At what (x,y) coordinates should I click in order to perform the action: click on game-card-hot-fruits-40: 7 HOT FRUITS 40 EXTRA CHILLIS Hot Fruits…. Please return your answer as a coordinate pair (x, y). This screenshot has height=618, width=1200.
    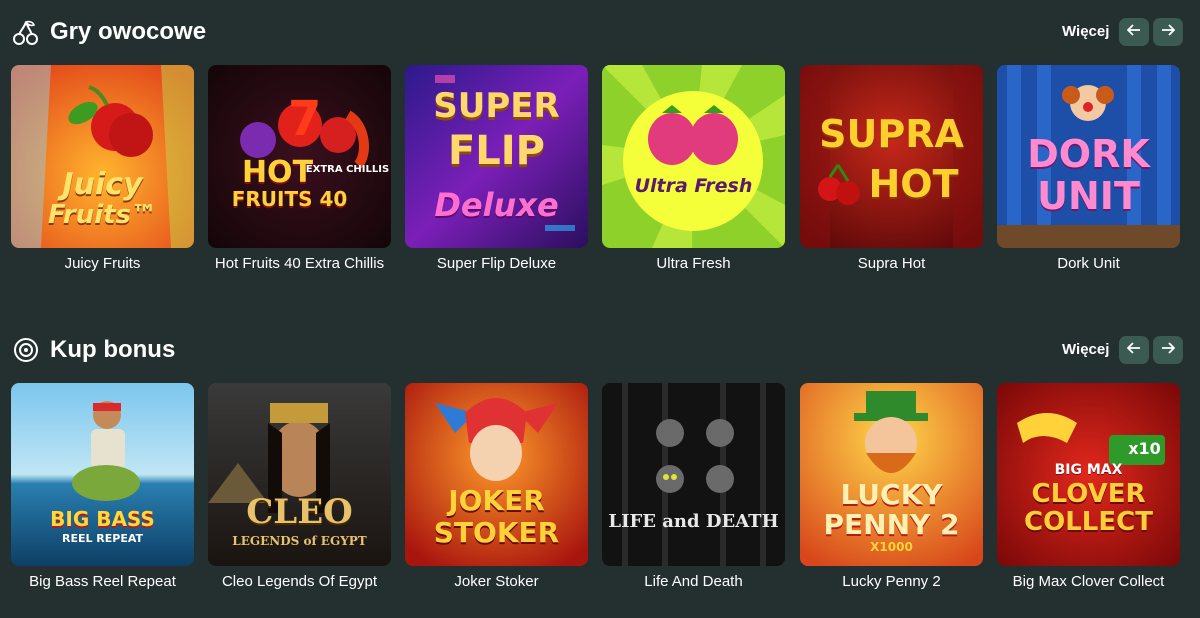
    Looking at the image, I should click on (299, 175).